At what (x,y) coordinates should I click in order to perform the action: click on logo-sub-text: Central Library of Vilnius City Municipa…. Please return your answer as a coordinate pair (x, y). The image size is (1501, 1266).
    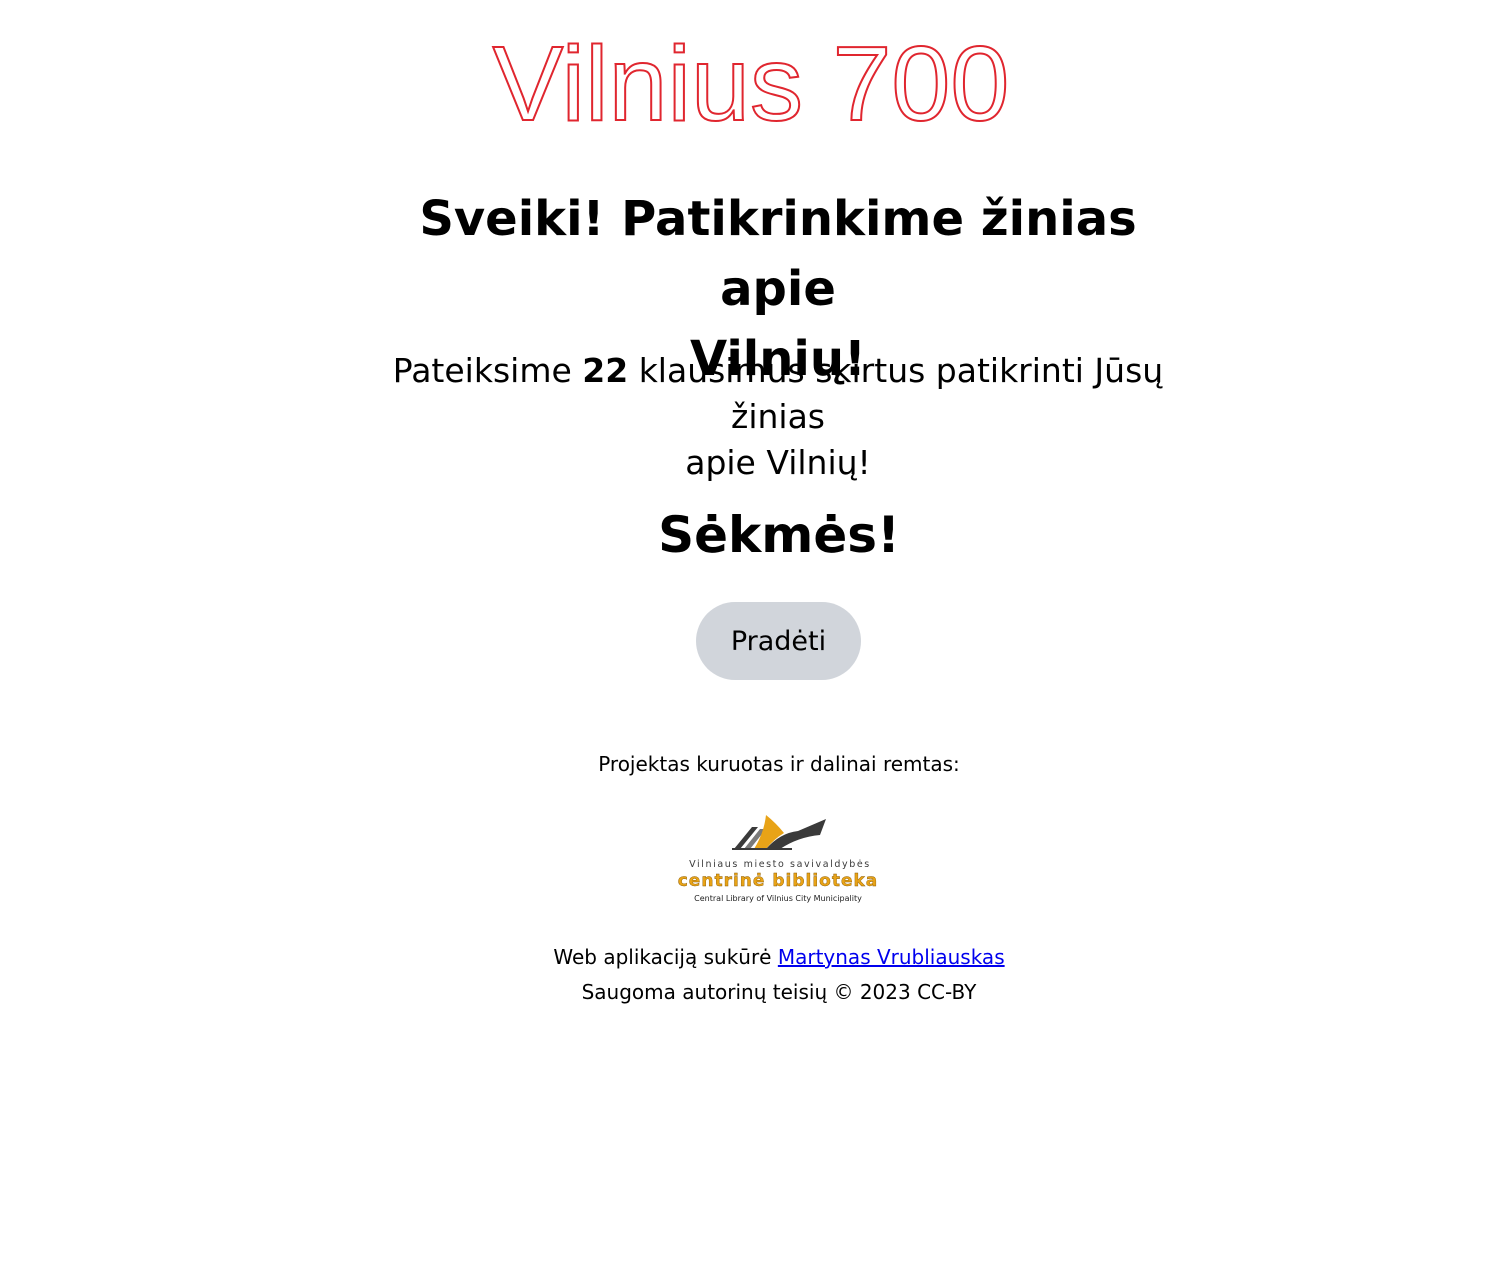
    Looking at the image, I should click on (778, 898).